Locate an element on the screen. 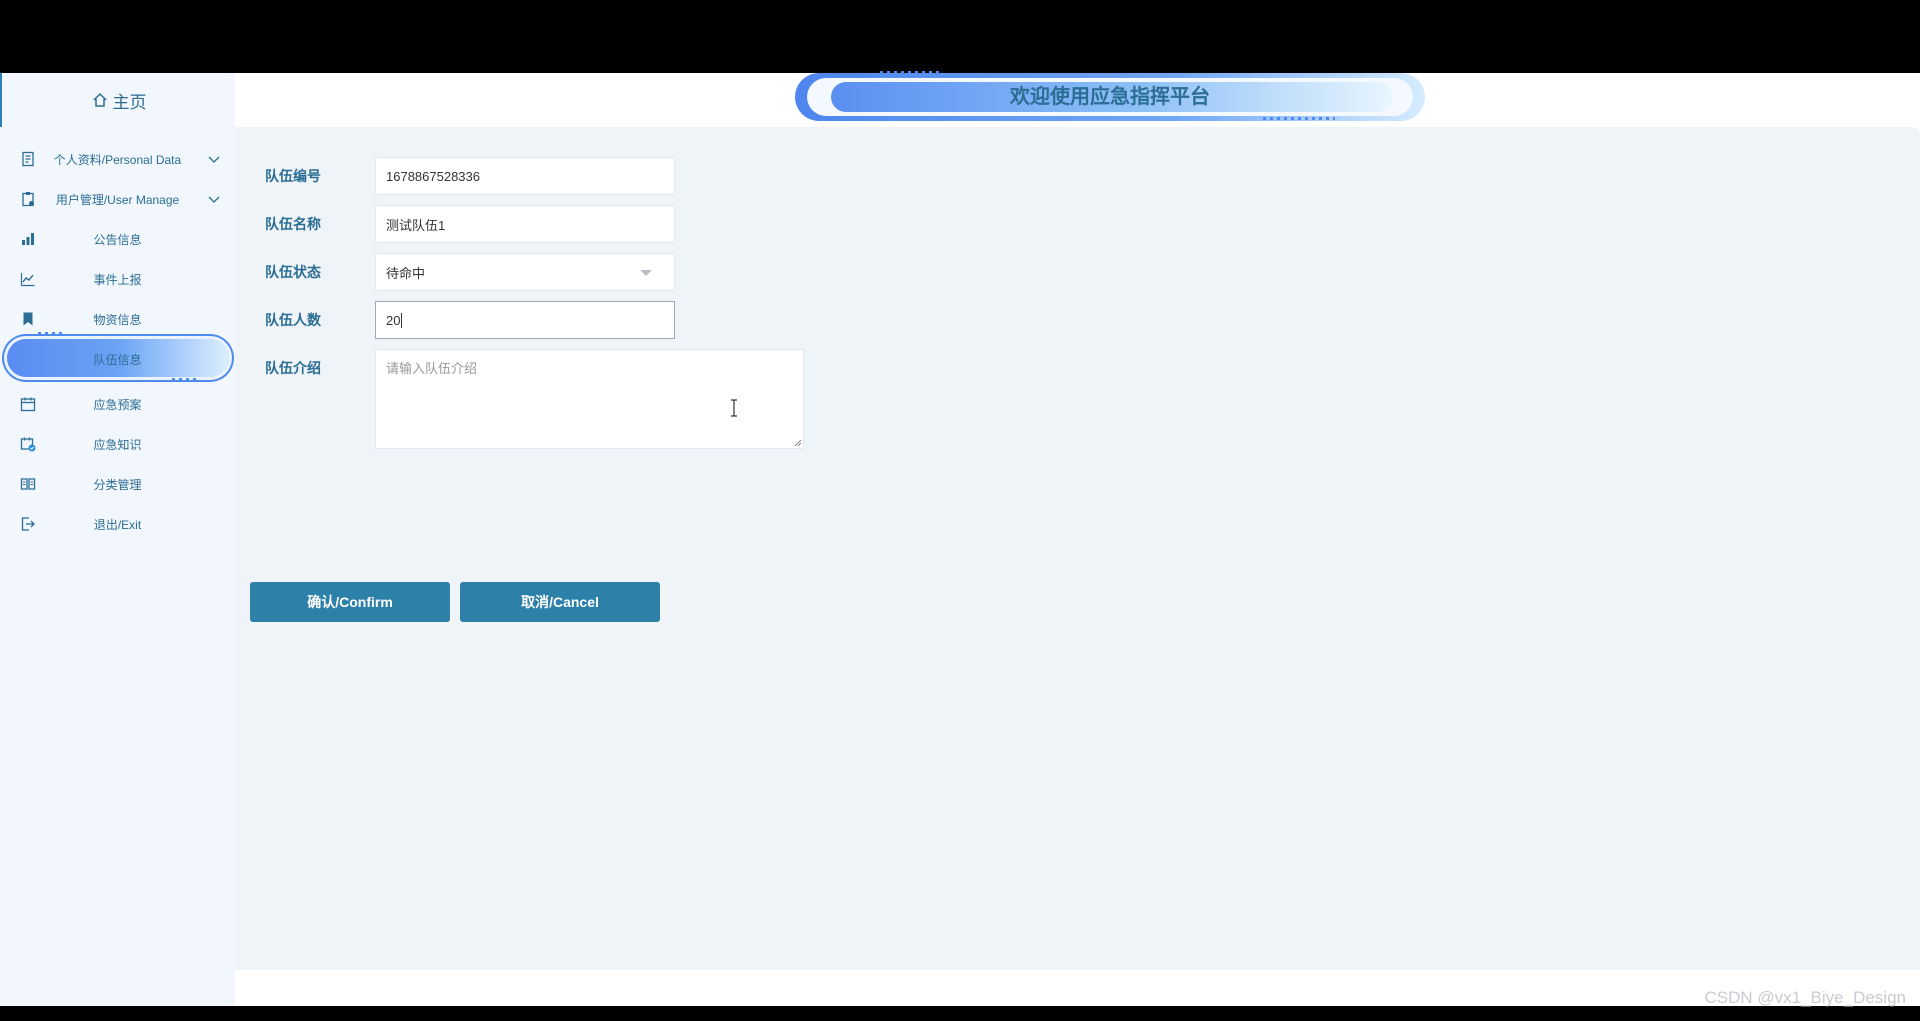 The width and height of the screenshot is (1920, 1021). sidebar-item-personal-data: 个人资料/Personal Data is located at coordinates (117, 159).